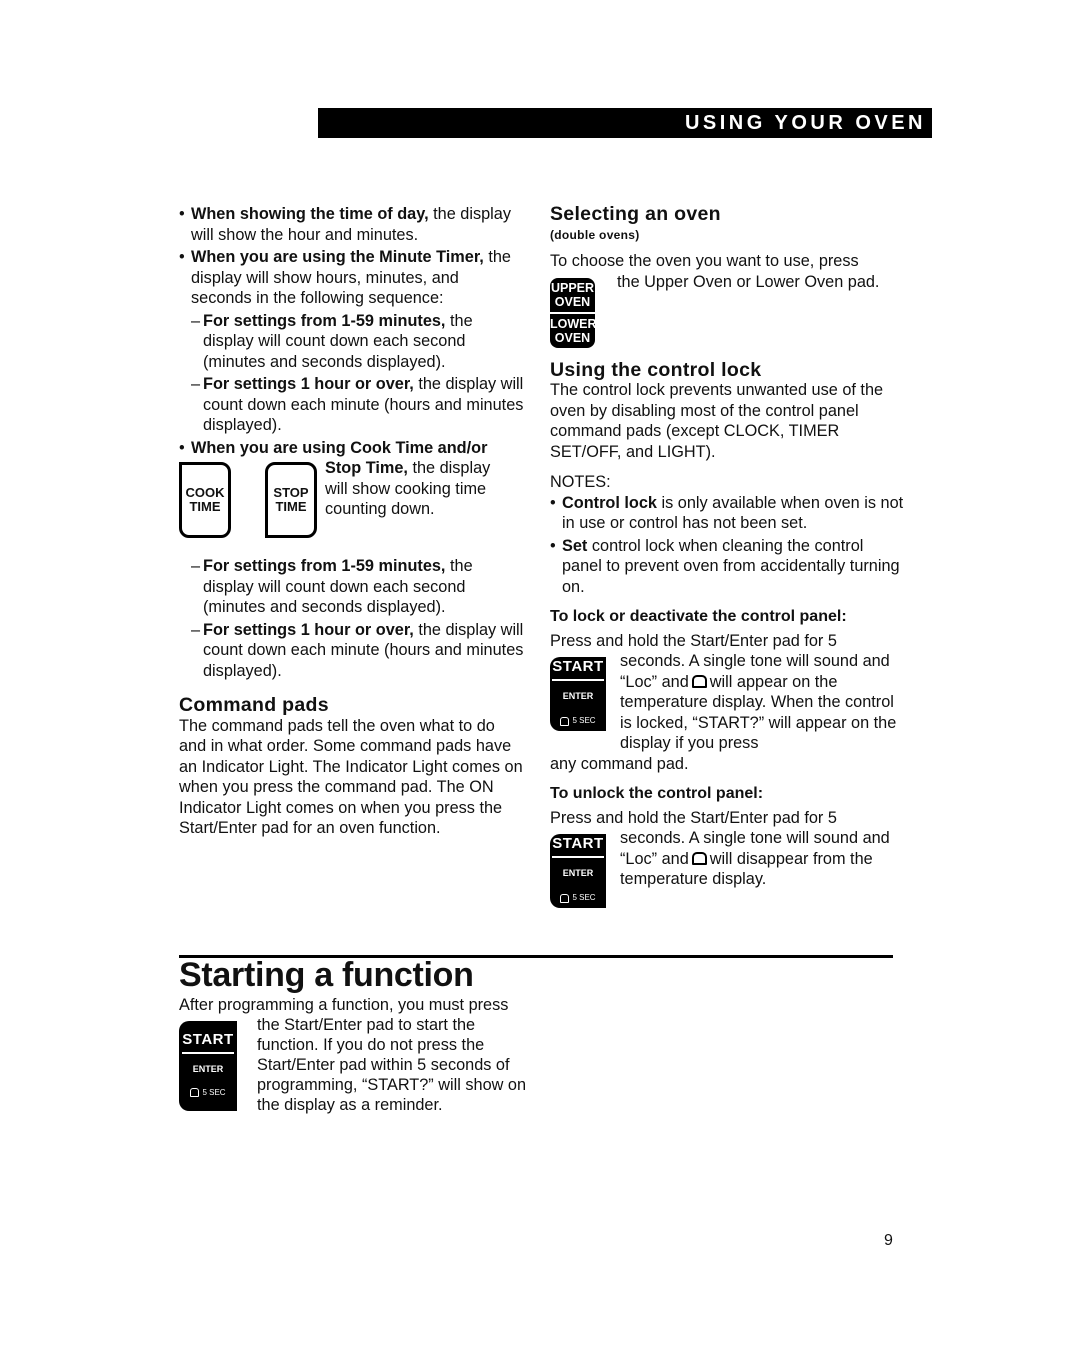 Image resolution: width=1080 pixels, height=1356 pixels. I want to click on start-enter-pad-lock: START ENTER 5 SEC, so click(578, 694).